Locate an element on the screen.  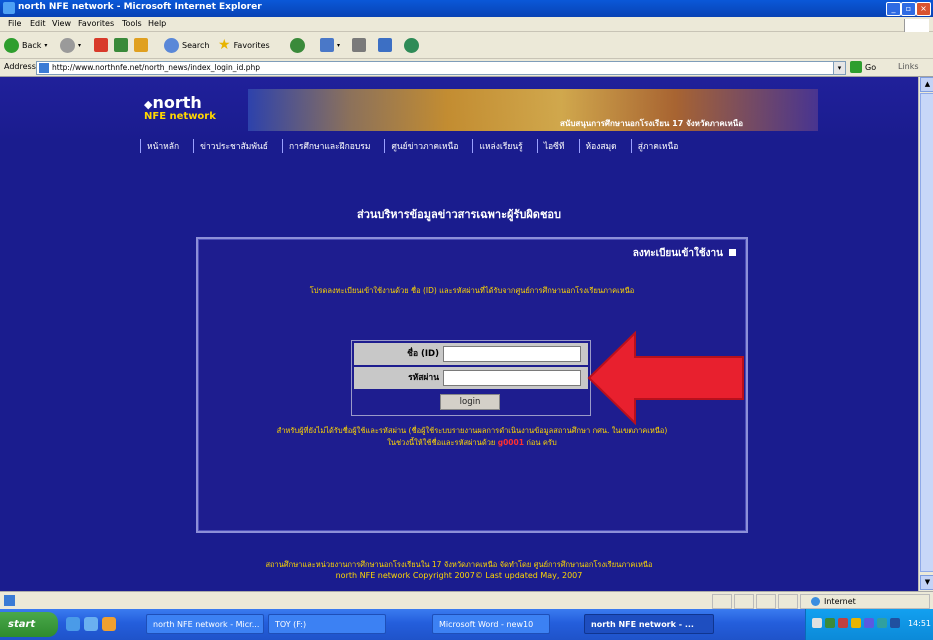
start-button: start is located at coordinates (29, 624).